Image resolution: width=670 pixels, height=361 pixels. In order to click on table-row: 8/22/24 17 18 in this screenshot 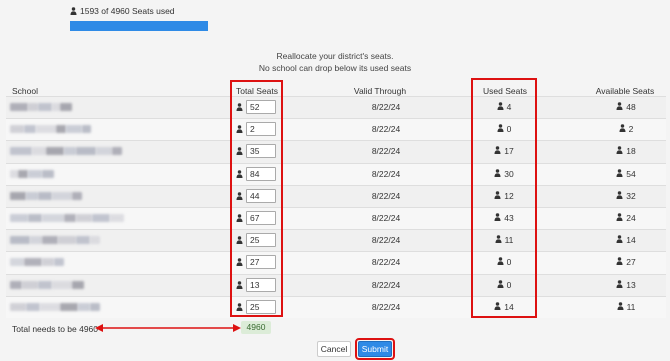, I will do `click(336, 151)`.